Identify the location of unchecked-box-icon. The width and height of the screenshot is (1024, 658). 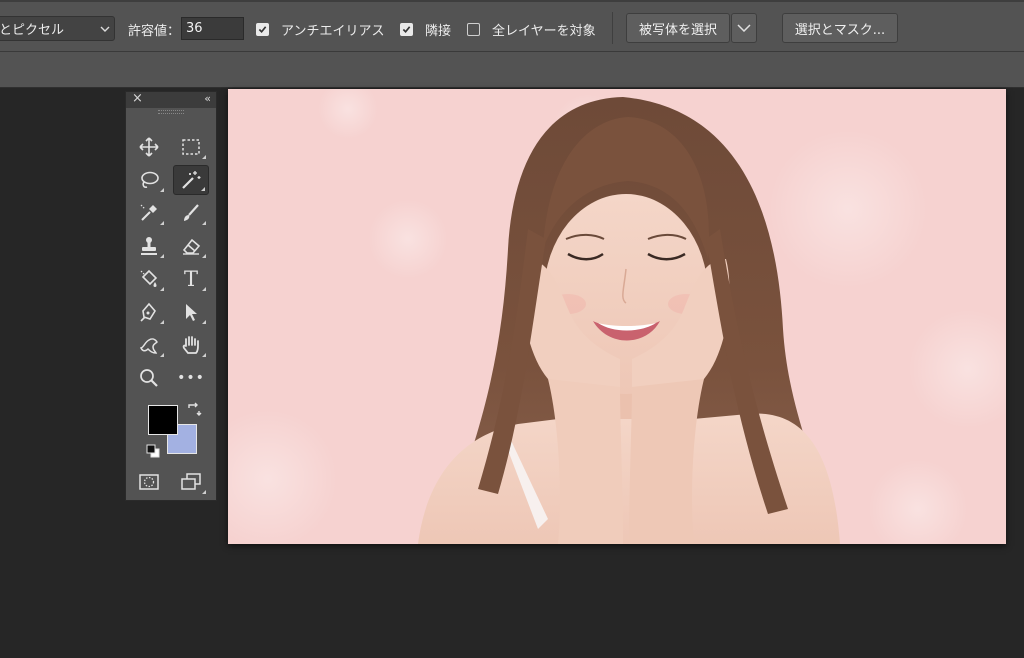
(473, 29).